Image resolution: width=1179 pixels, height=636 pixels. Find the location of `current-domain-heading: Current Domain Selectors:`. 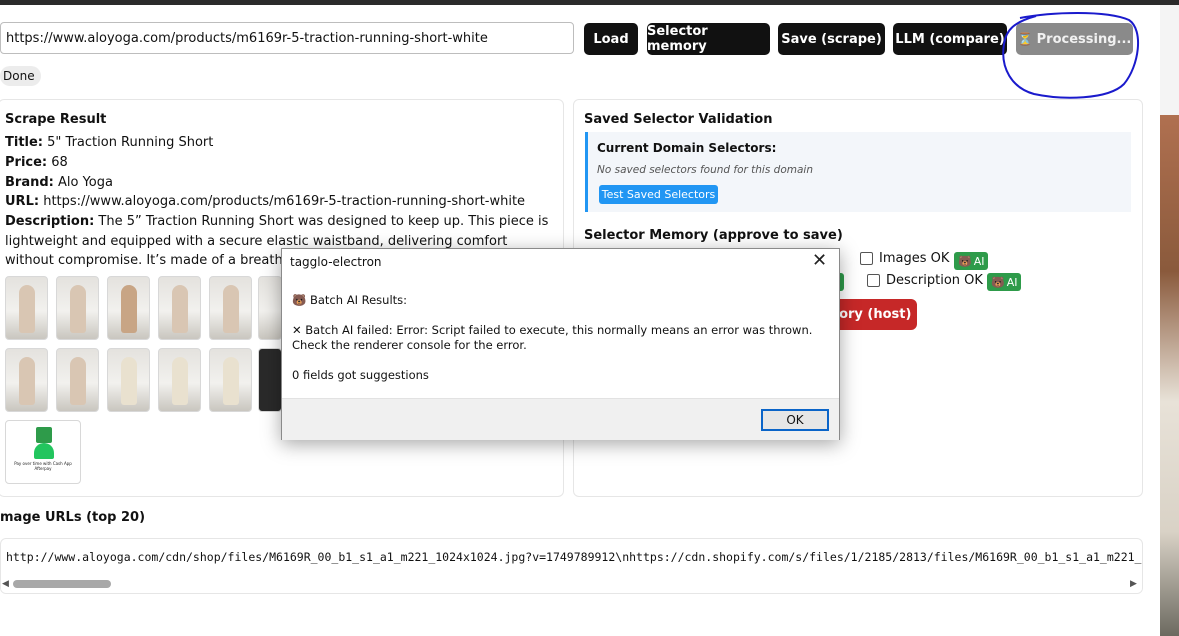

current-domain-heading: Current Domain Selectors: is located at coordinates (687, 148).